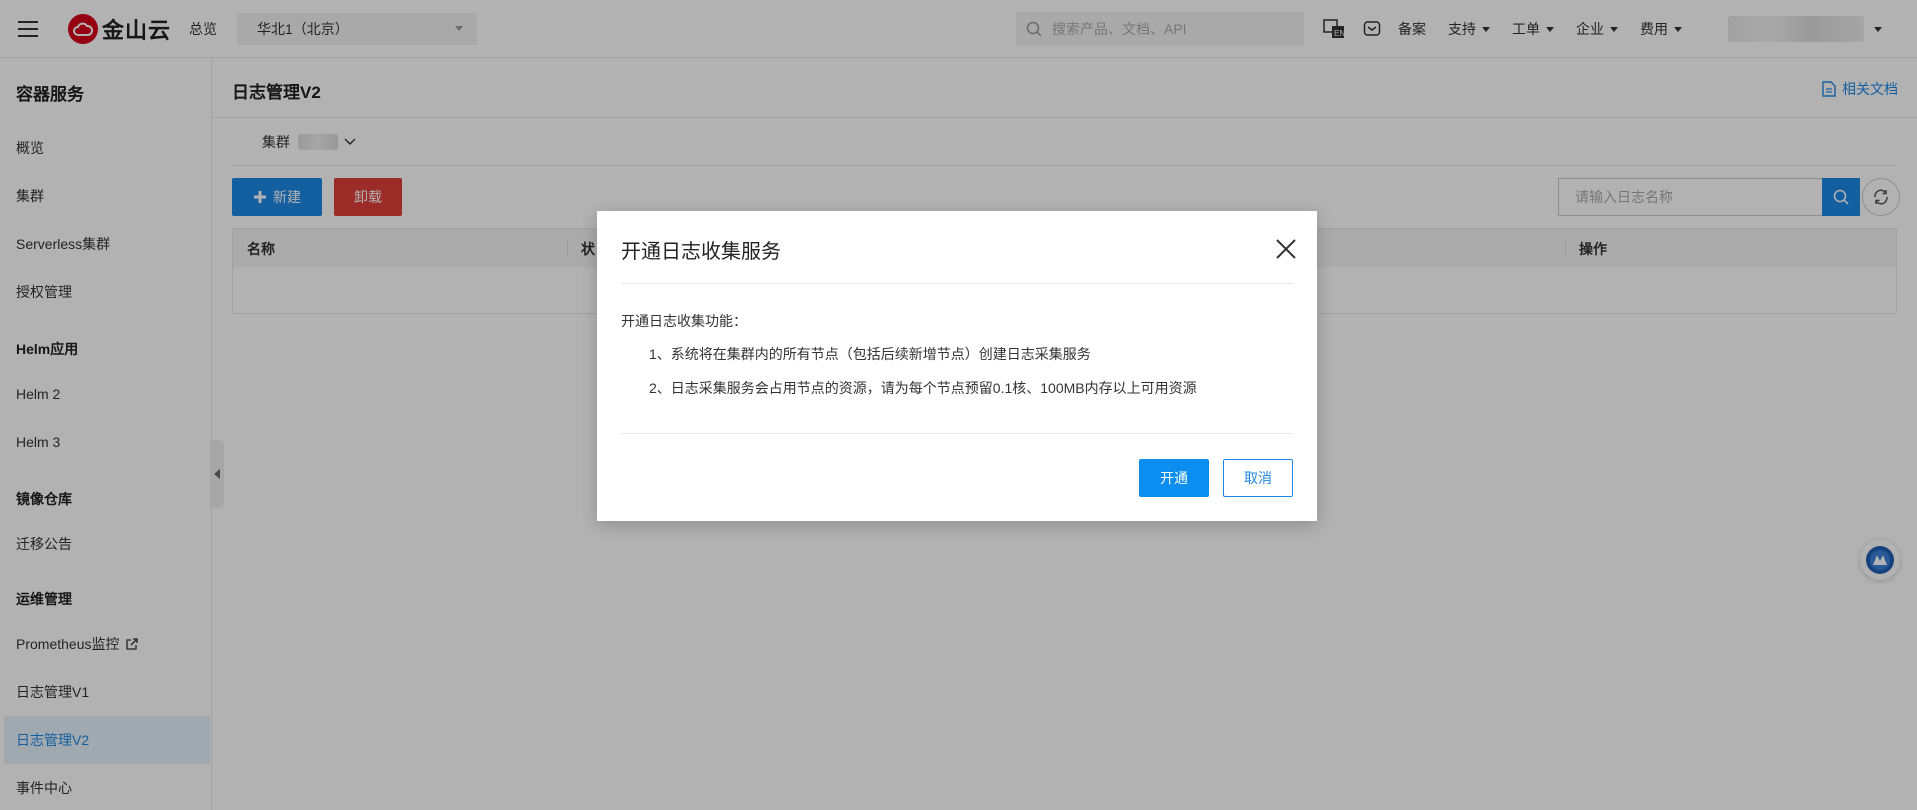  Describe the element at coordinates (701, 252) in the screenshot. I see `dialog-title: 开通日志收集服务` at that location.